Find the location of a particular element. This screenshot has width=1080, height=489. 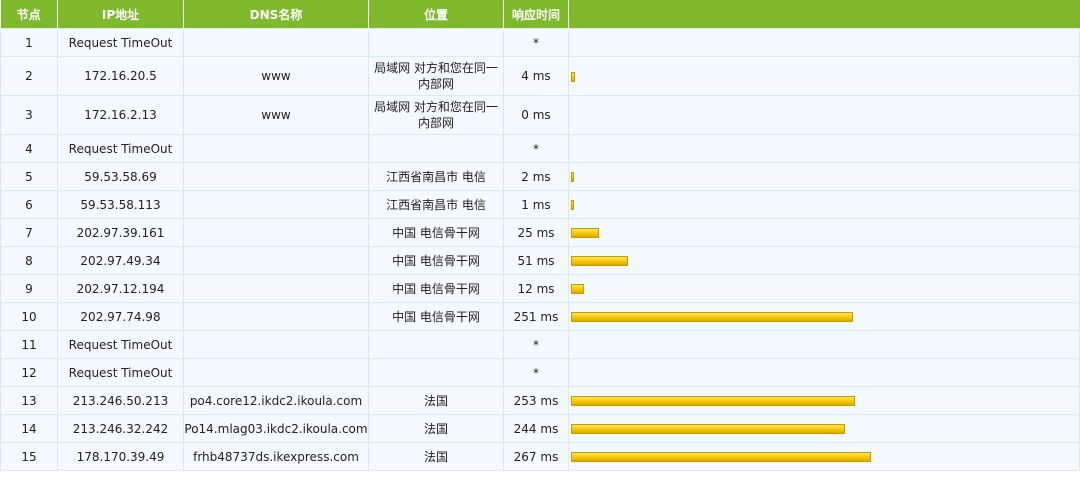

node-cell: 3 is located at coordinates (29, 115).